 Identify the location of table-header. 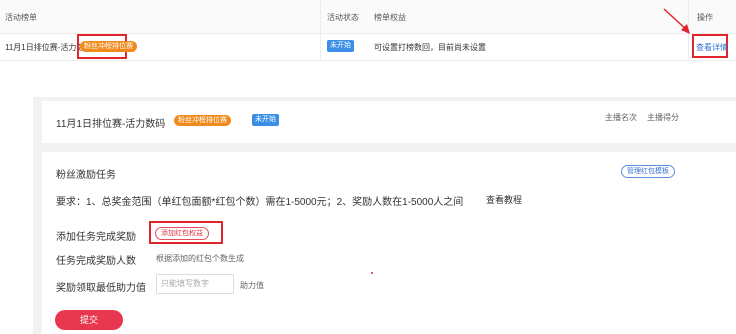
(368, 17).